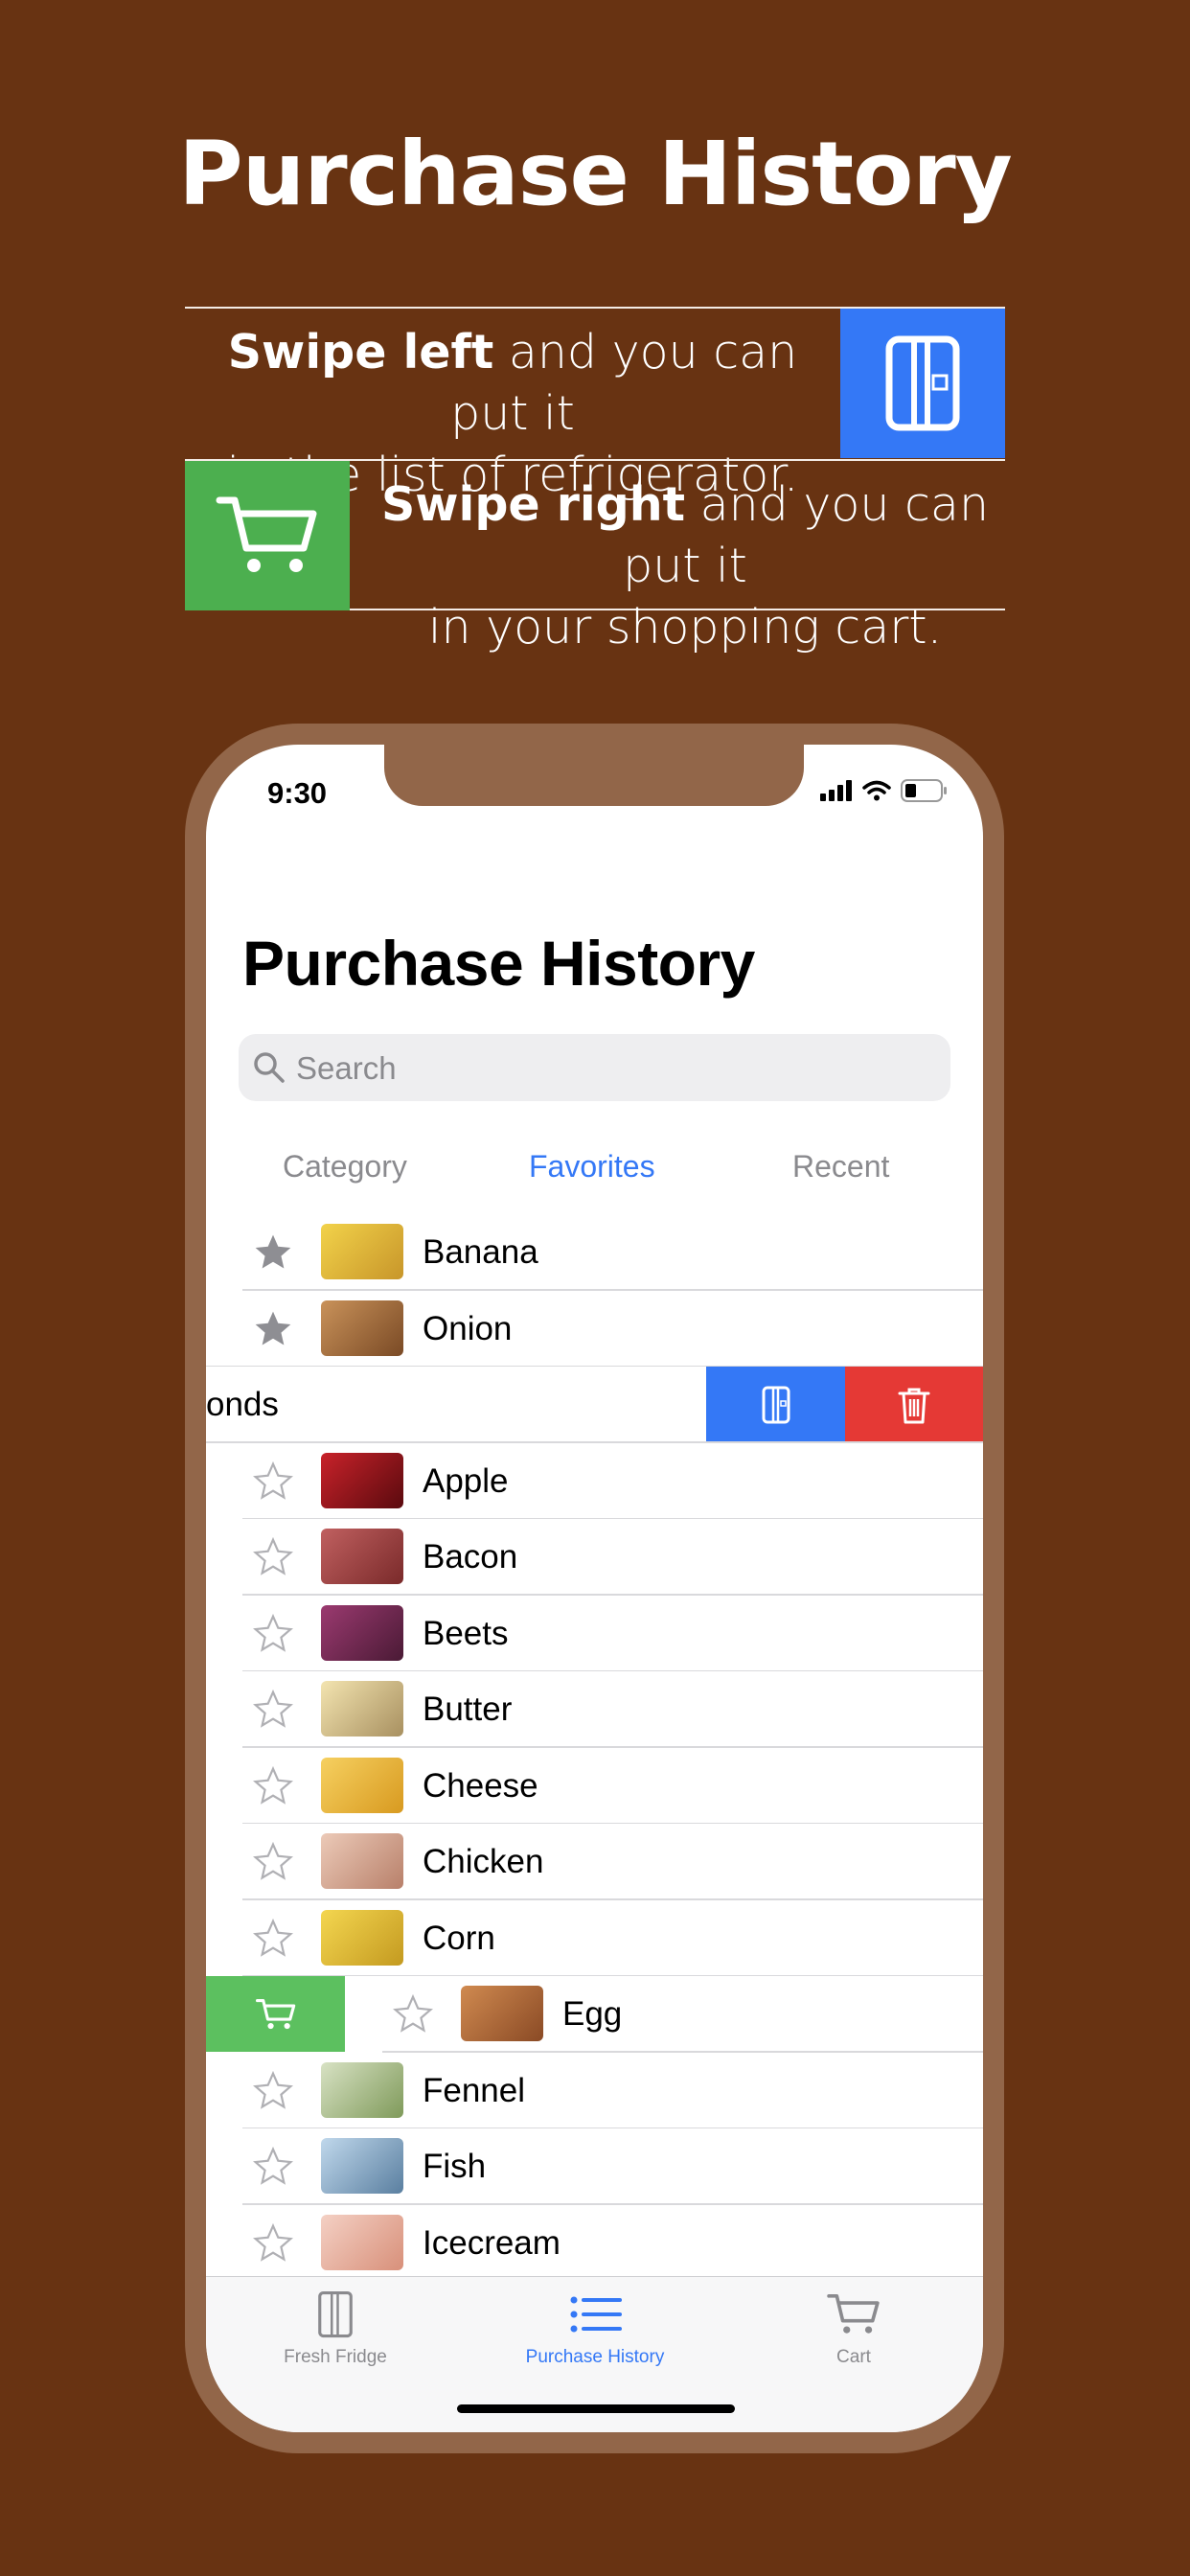  What do you see at coordinates (468, 1328) in the screenshot?
I see `item-label: Onion` at bounding box center [468, 1328].